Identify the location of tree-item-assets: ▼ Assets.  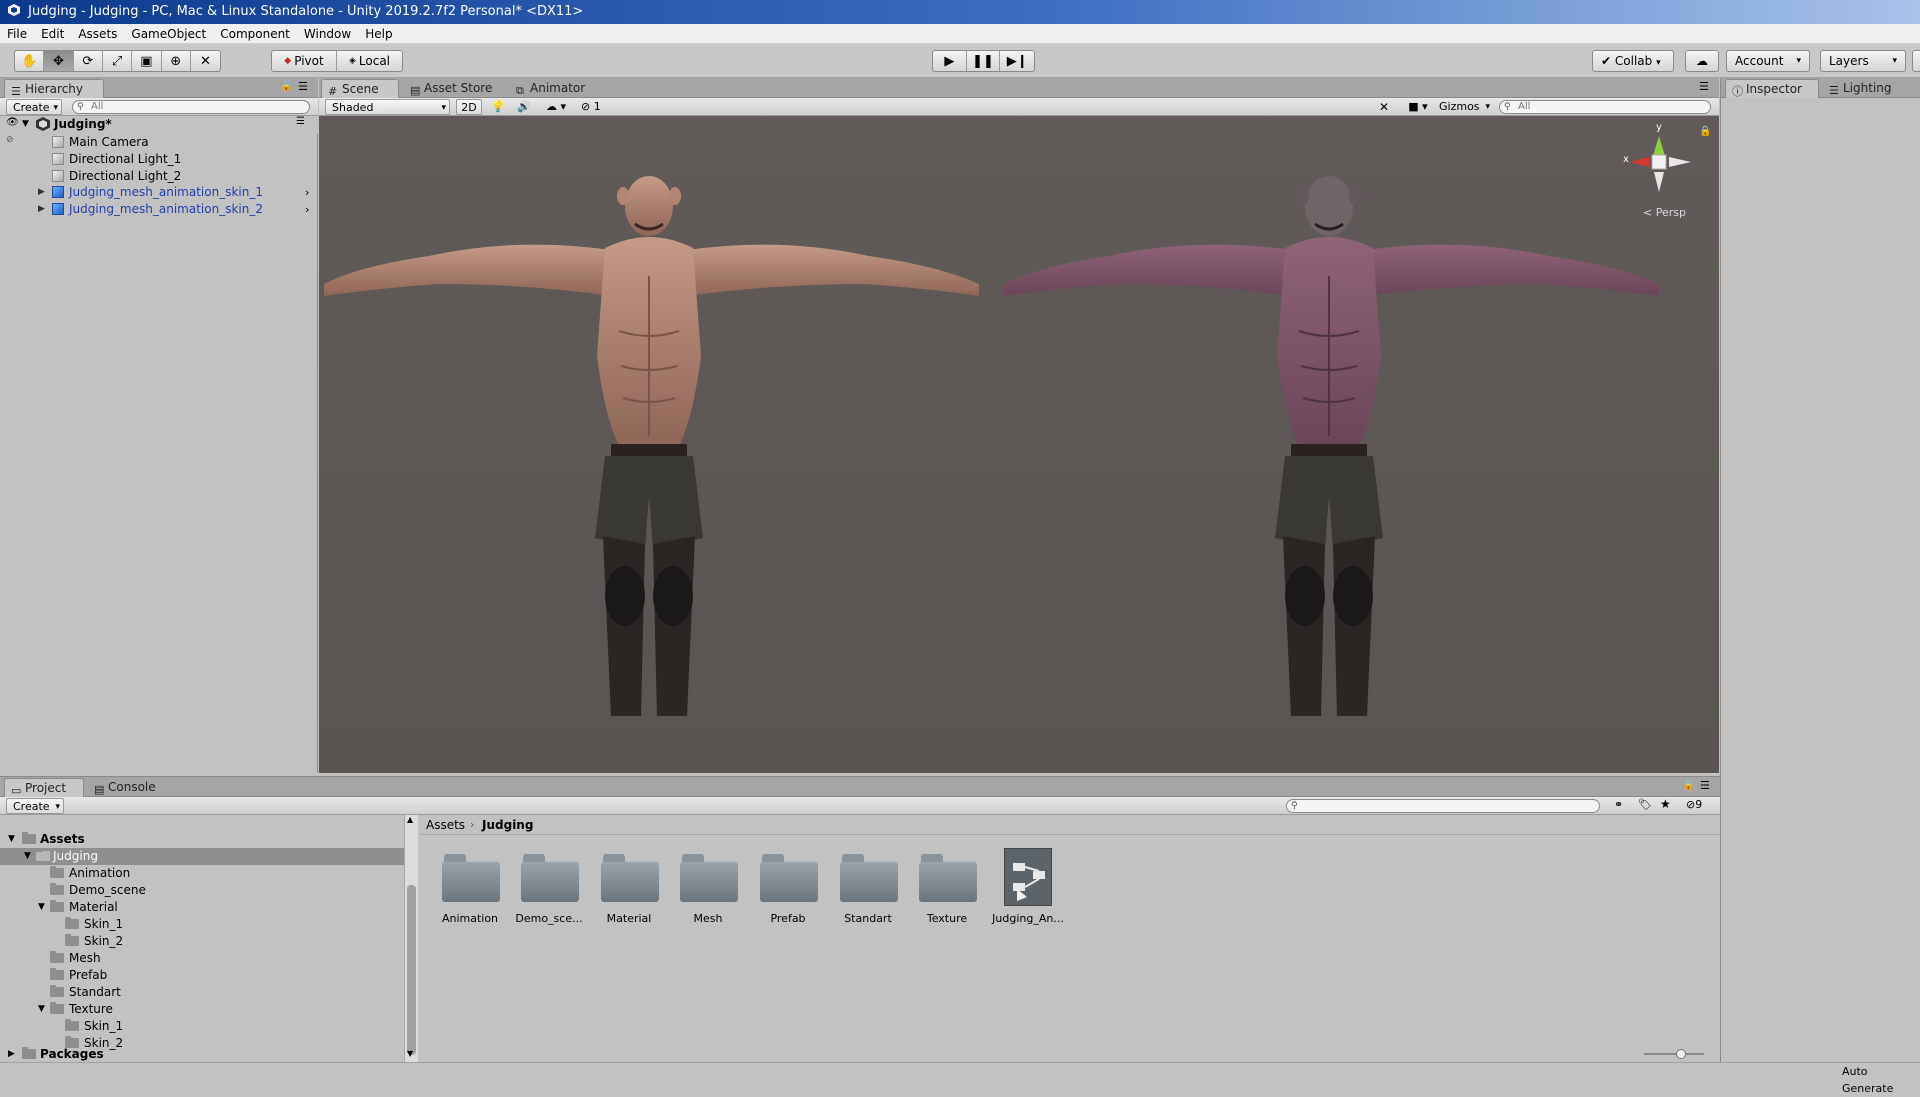
(202, 839).